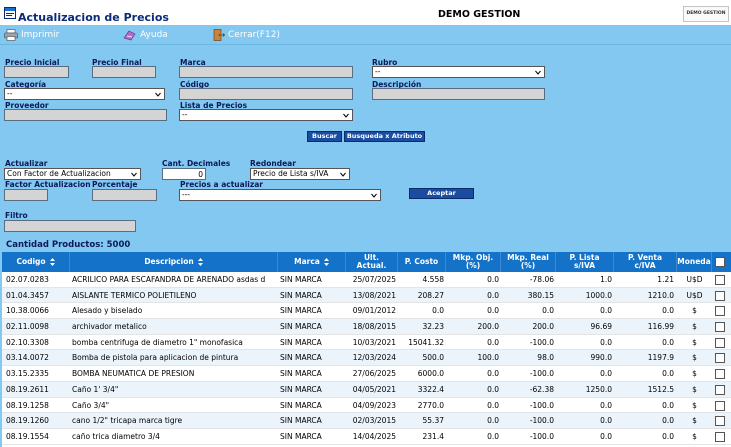 Image resolution: width=731 pixels, height=447 pixels. Describe the element at coordinates (601, 358) in the screenshot. I see `cell-lista: 990.0` at that location.